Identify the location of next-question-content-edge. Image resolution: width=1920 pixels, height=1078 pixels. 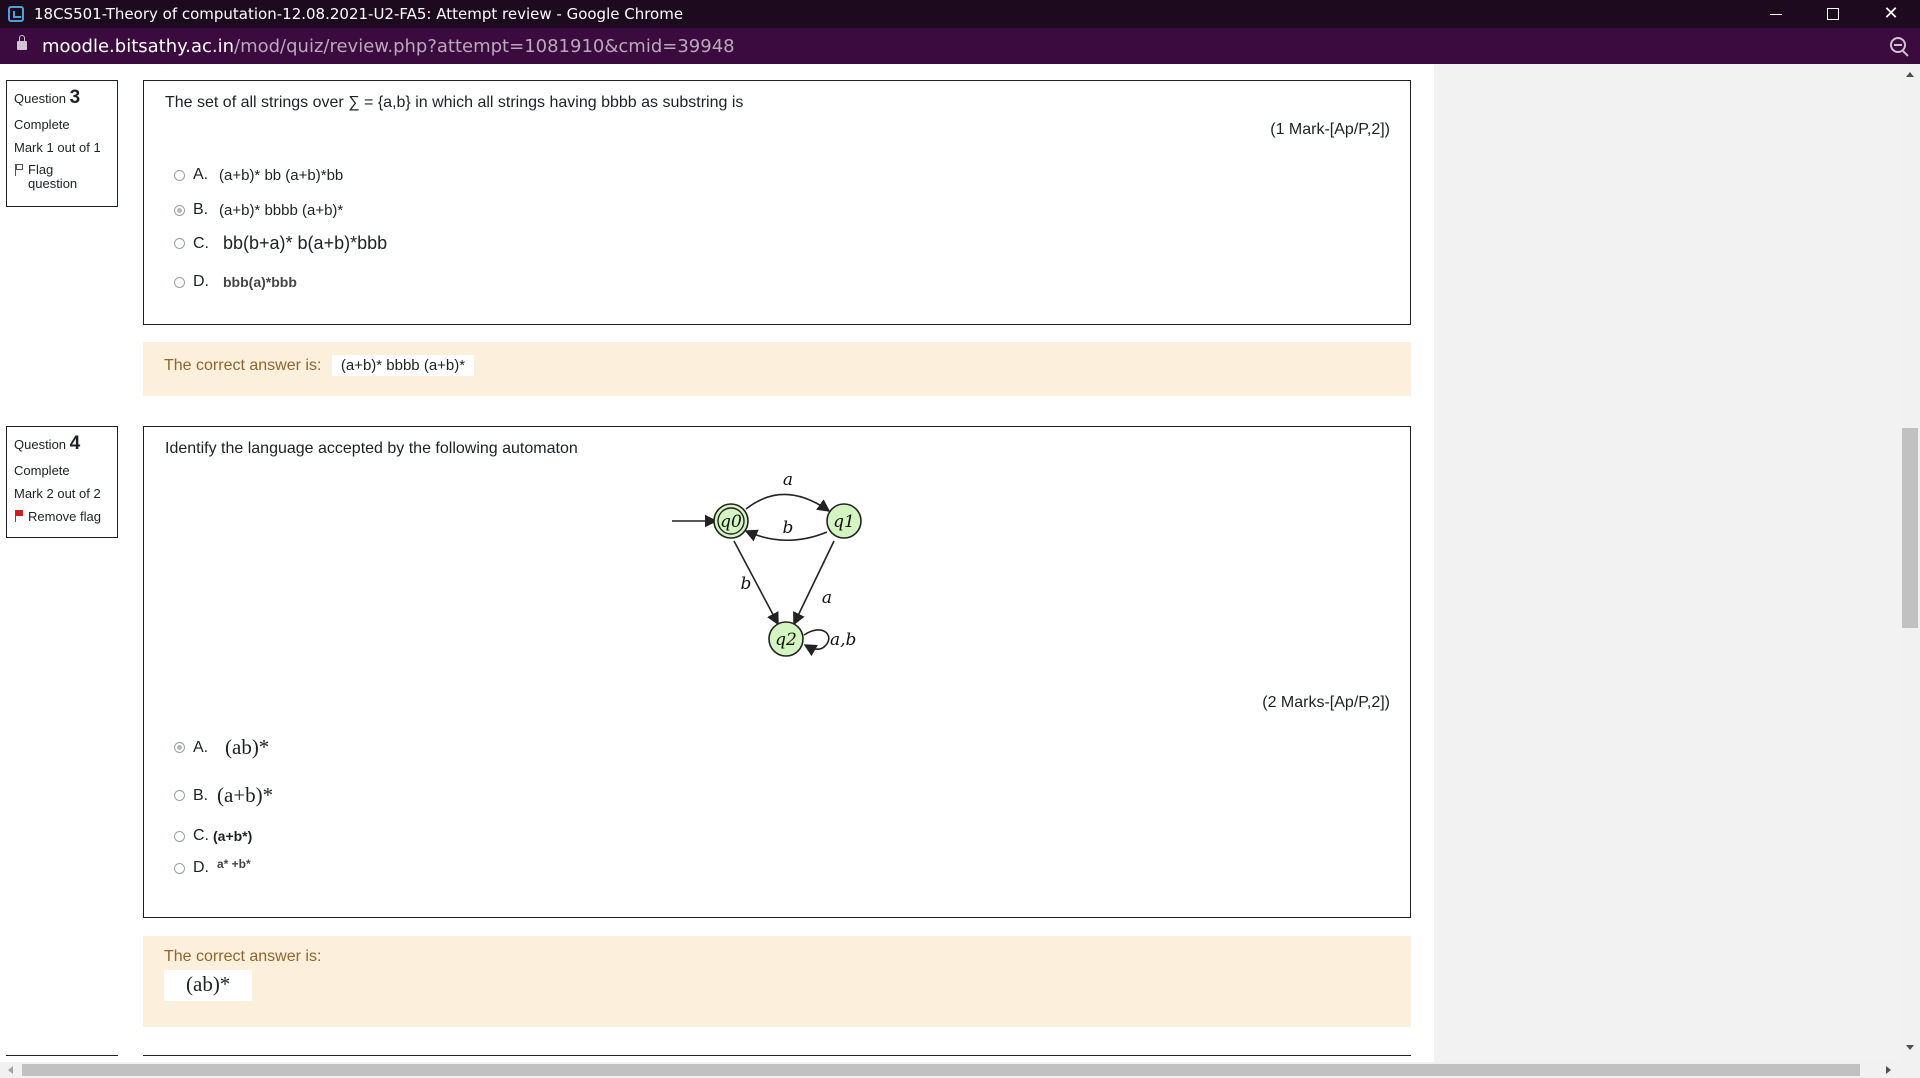
(777, 1058).